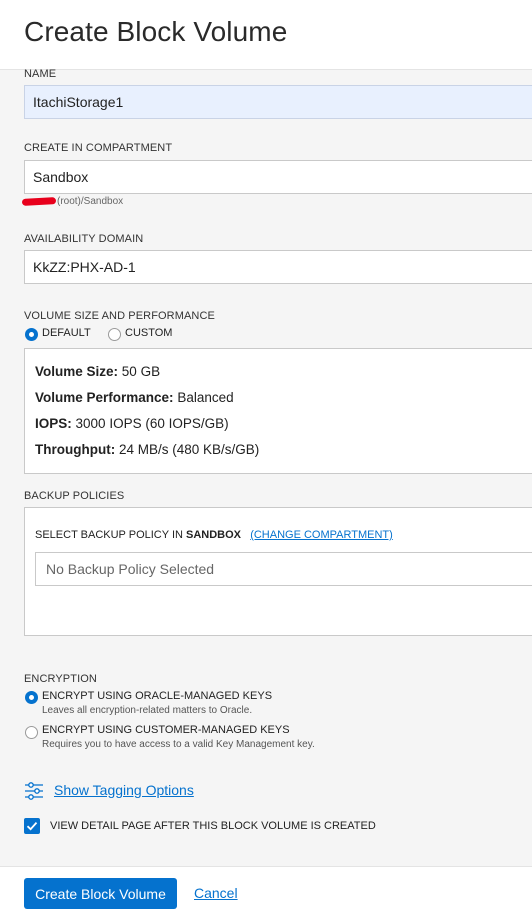 This screenshot has width=532, height=912. What do you see at coordinates (119, 316) in the screenshot?
I see `volume-size-label: VOLUME SIZE AND PERFORMANCE` at bounding box center [119, 316].